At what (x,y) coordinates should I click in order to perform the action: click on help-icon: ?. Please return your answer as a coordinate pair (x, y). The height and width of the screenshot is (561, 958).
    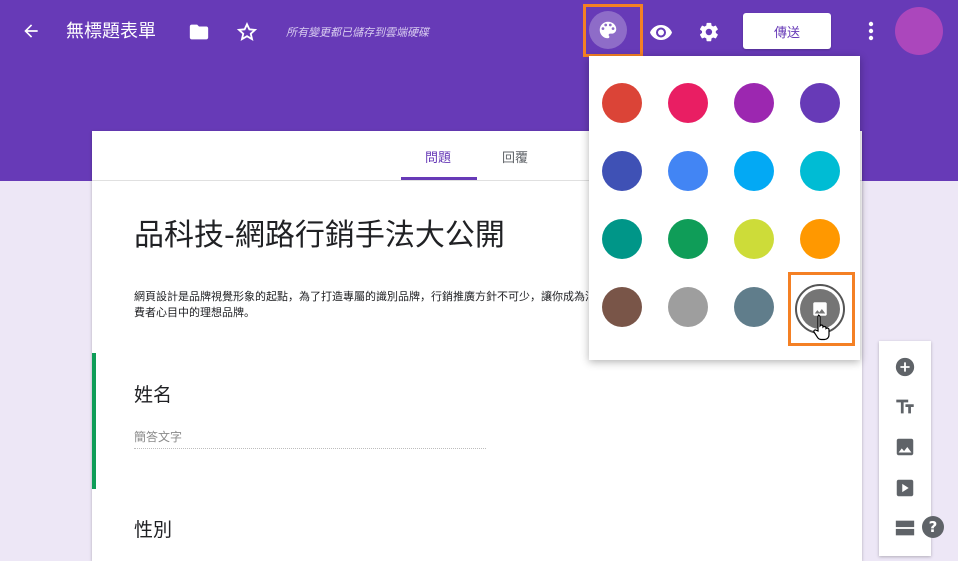
    Looking at the image, I should click on (933, 527).